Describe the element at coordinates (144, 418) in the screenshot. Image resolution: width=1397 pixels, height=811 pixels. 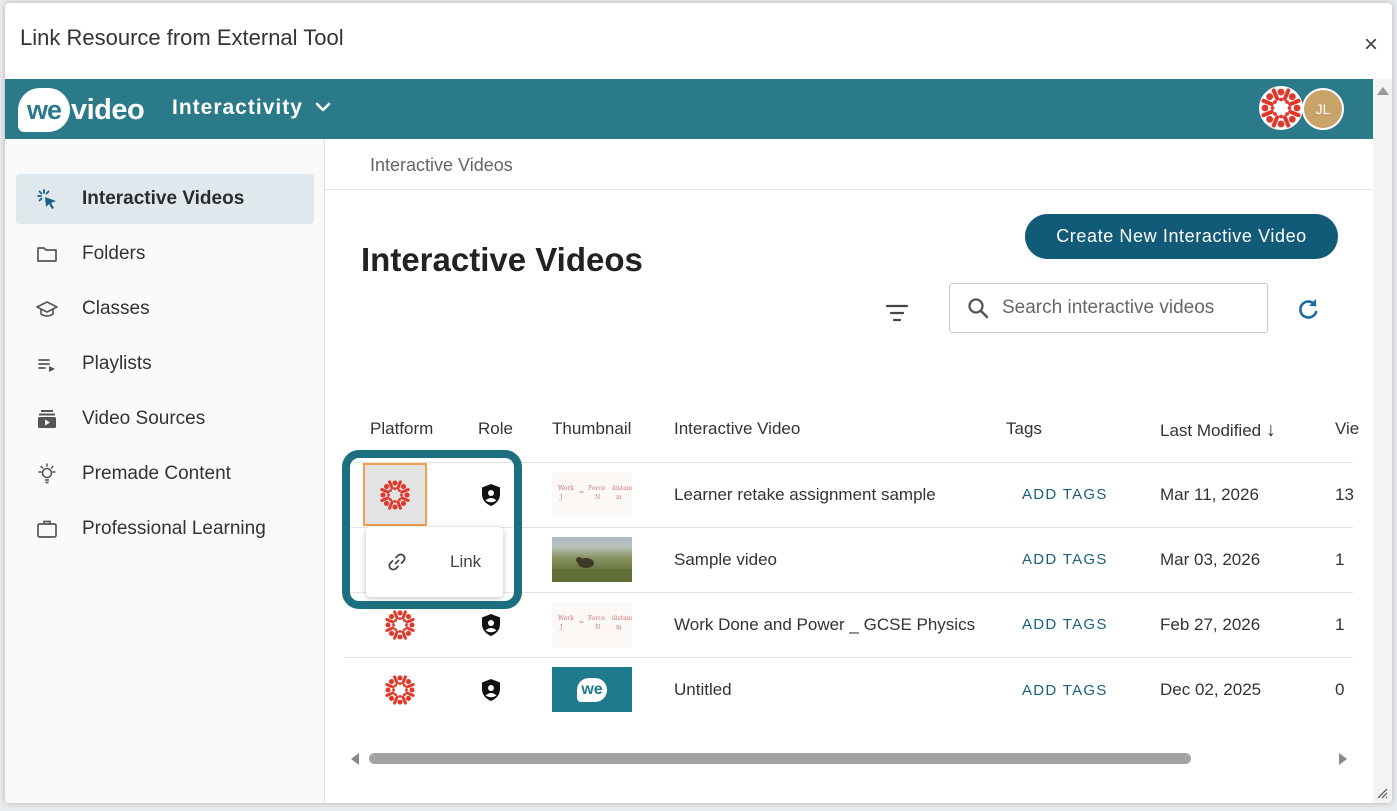
I see `sidebar-item-label: Video Sources` at that location.